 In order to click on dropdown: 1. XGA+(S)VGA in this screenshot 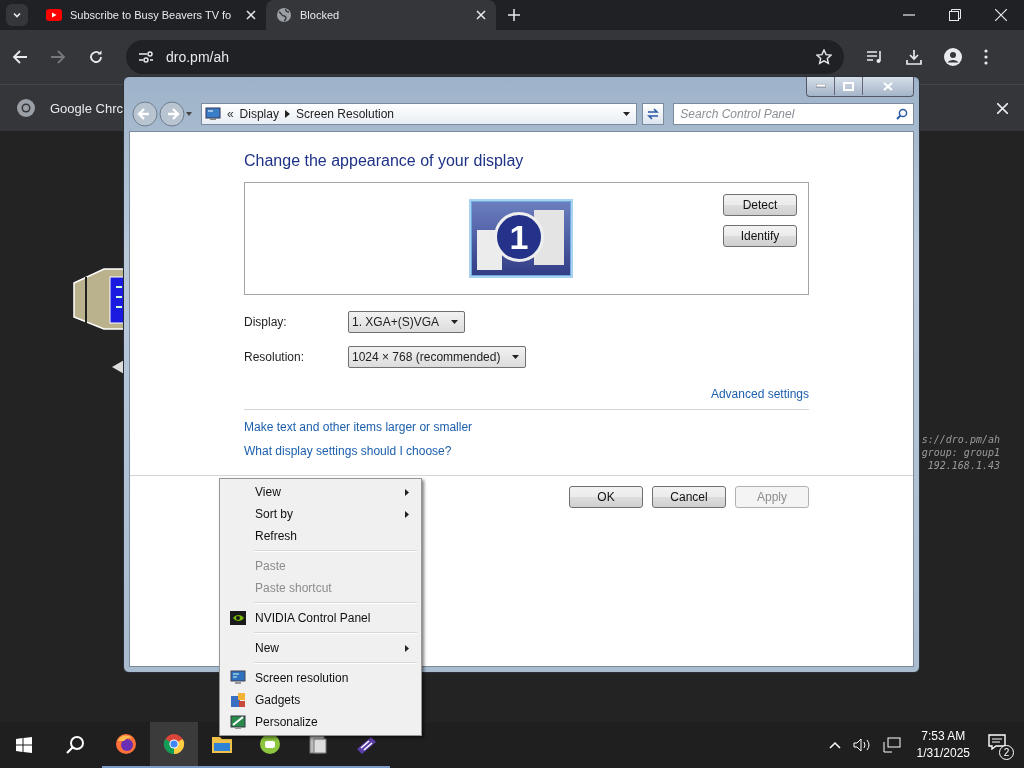, I will do `click(407, 322)`.